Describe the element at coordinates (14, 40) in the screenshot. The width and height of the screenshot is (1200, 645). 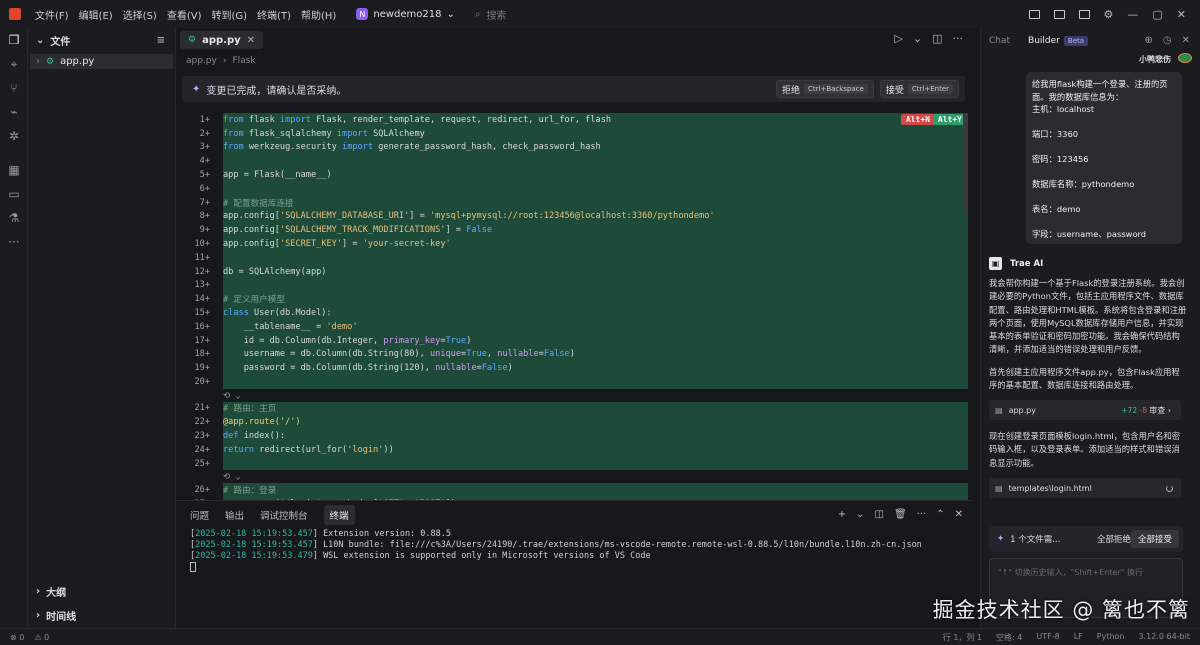
I see `explorer-icon: ❐` at that location.